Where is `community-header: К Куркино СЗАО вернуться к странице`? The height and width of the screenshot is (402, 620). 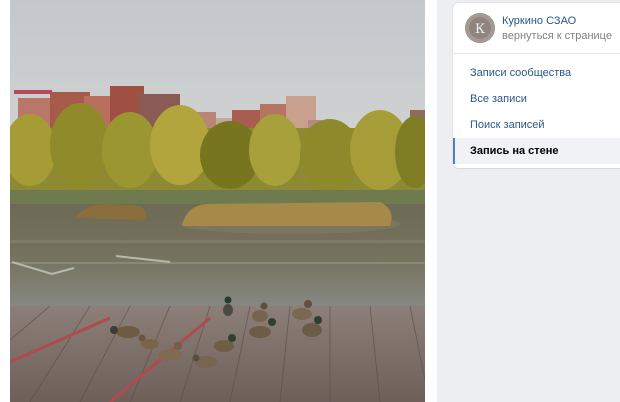 community-header: К Куркино СЗАО вернуться к странице is located at coordinates (536, 28).